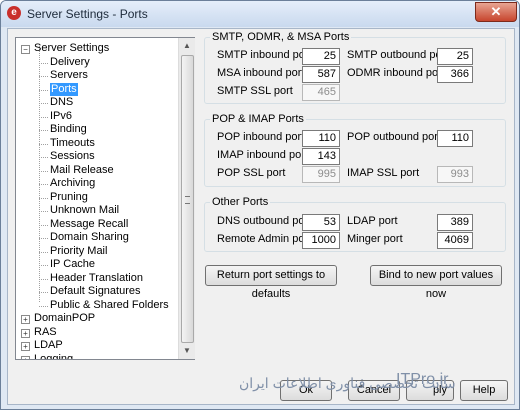 The height and width of the screenshot is (410, 520). I want to click on smtp-ssl-label: SMTP SSL port, so click(255, 91).